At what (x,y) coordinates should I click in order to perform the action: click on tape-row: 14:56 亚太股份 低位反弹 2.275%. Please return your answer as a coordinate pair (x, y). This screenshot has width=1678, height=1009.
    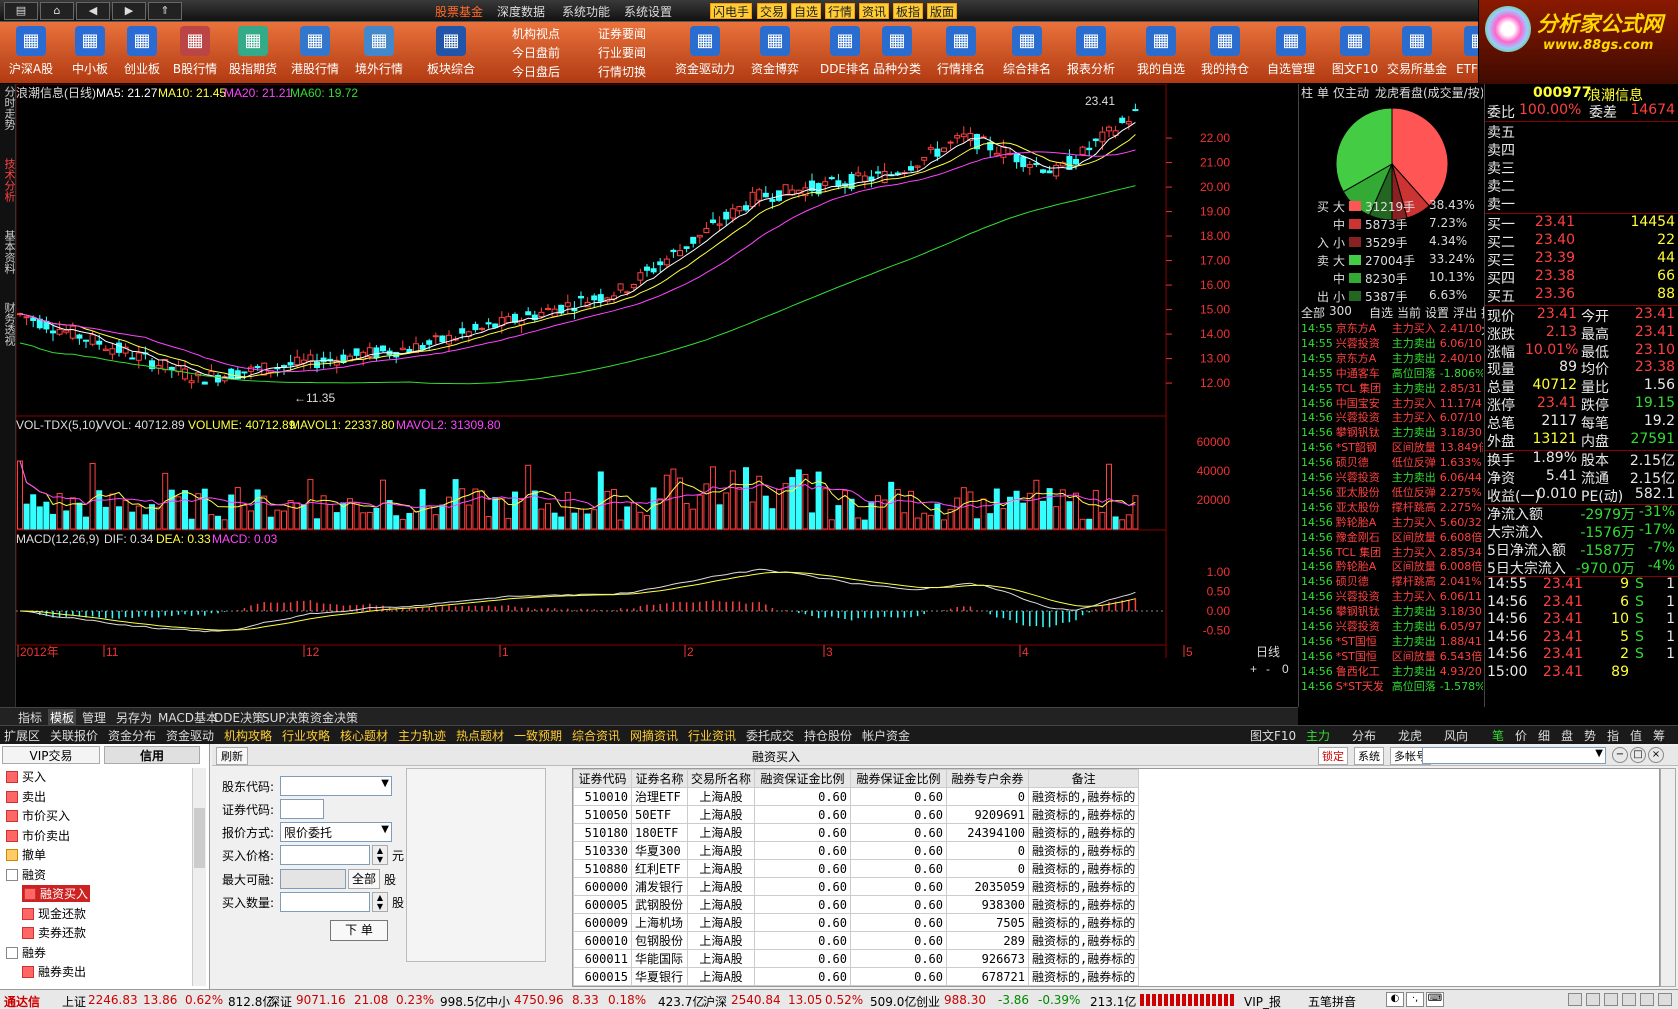
    Looking at the image, I should click on (1392, 491).